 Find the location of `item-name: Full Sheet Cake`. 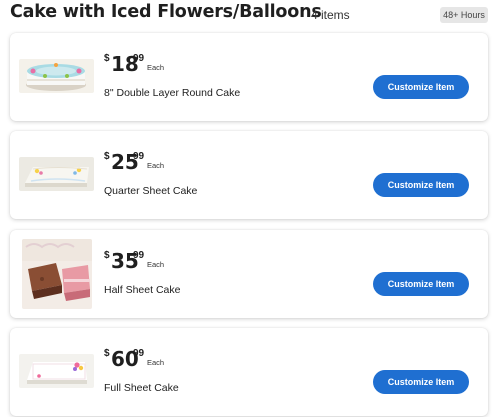

item-name: Full Sheet Cake is located at coordinates (141, 388).